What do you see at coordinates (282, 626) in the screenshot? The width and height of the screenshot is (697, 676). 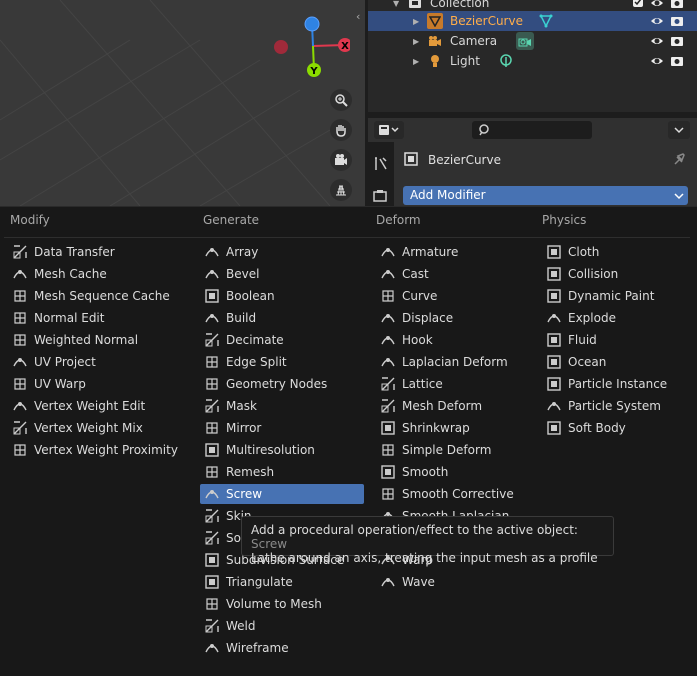 I see `menu-item-weld: Weld` at bounding box center [282, 626].